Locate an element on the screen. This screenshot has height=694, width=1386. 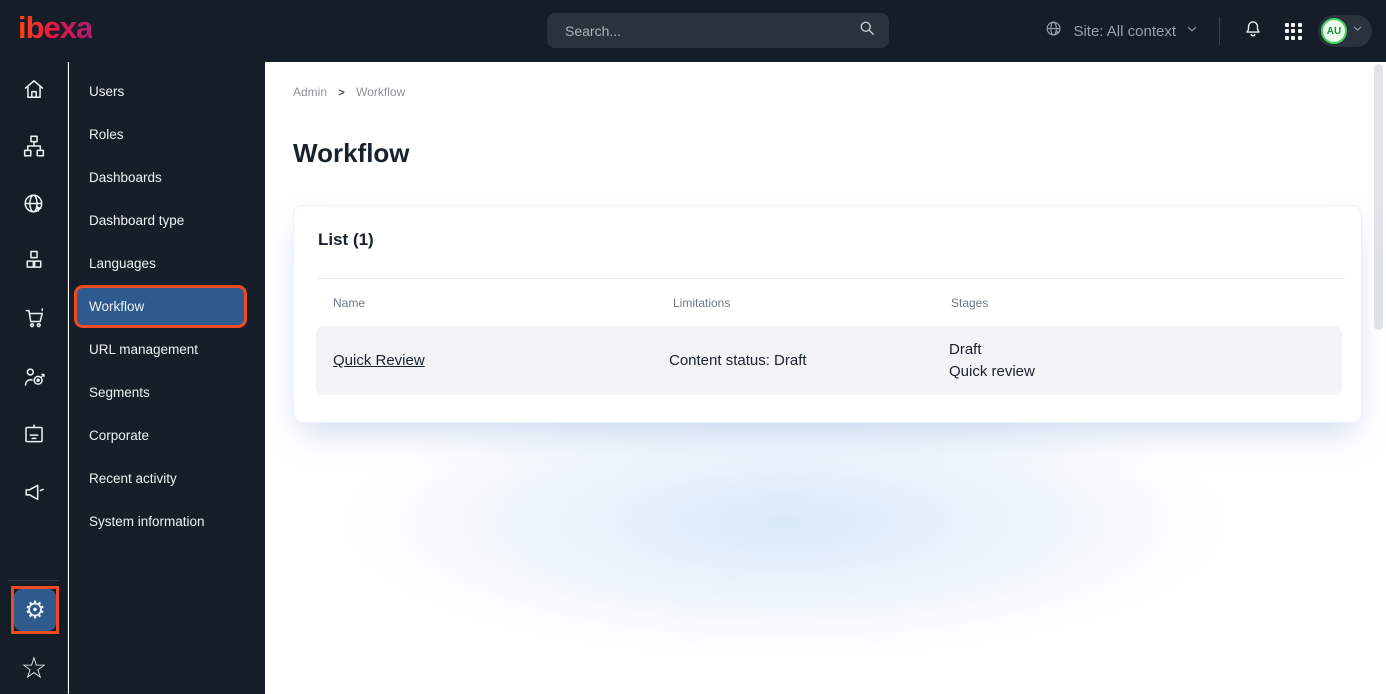
id-badge-icon is located at coordinates (34, 436).